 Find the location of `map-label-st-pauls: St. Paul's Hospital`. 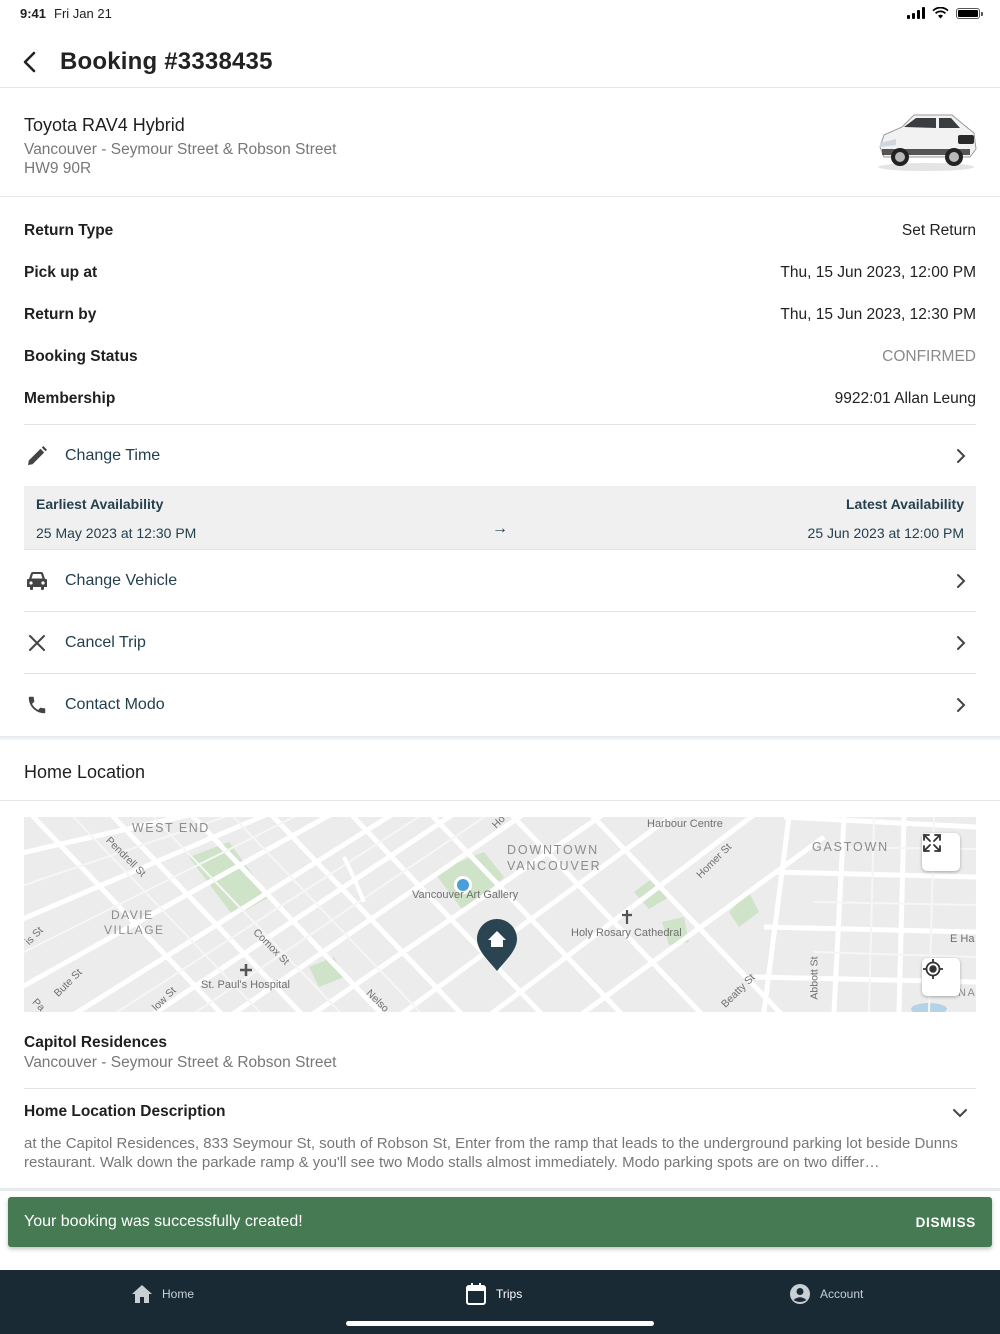

map-label-st-pauls: St. Paul's Hospital is located at coordinates (245, 985).